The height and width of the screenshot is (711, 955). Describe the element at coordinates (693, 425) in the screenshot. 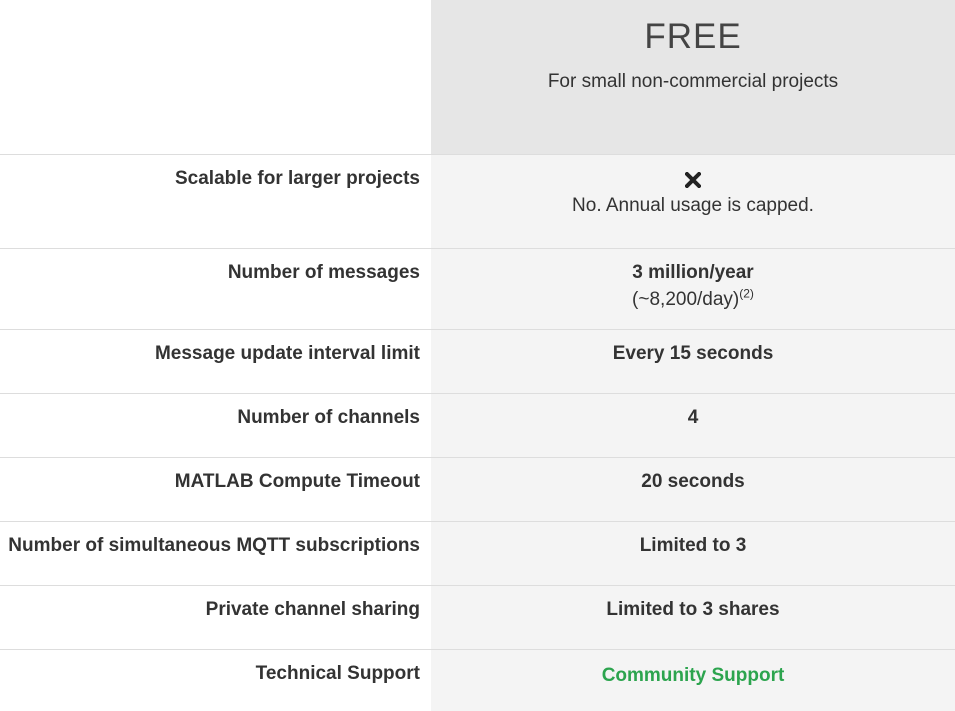

I see `feature-value: 4` at that location.